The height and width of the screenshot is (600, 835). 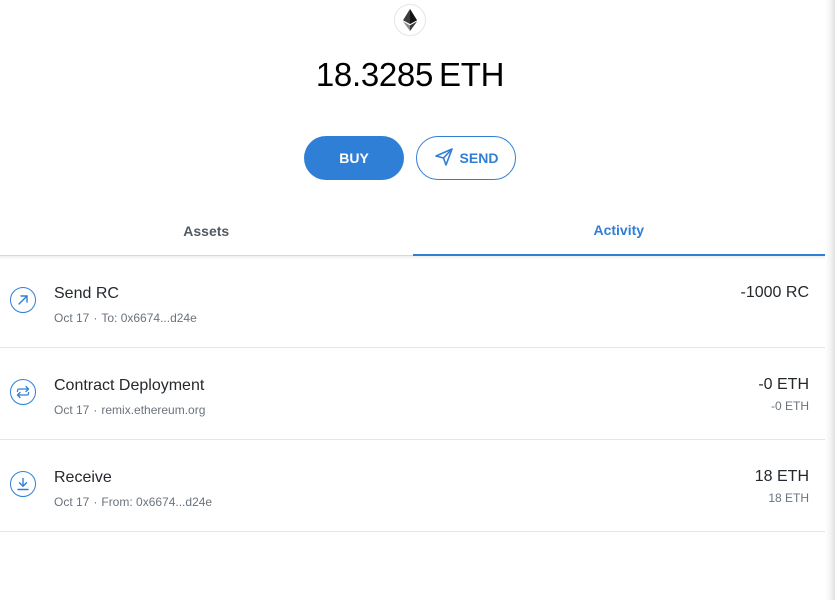 I want to click on buy-button-label: BUY, so click(x=354, y=158).